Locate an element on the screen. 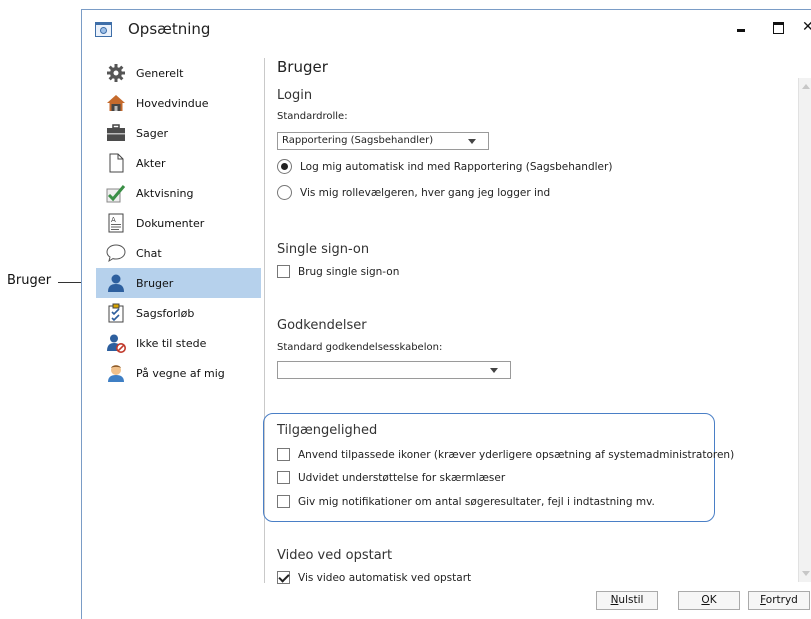 This screenshot has height=619, width=811. standard-role-dropdown: Rapportering (Sagsbehandler) is located at coordinates (383, 141).